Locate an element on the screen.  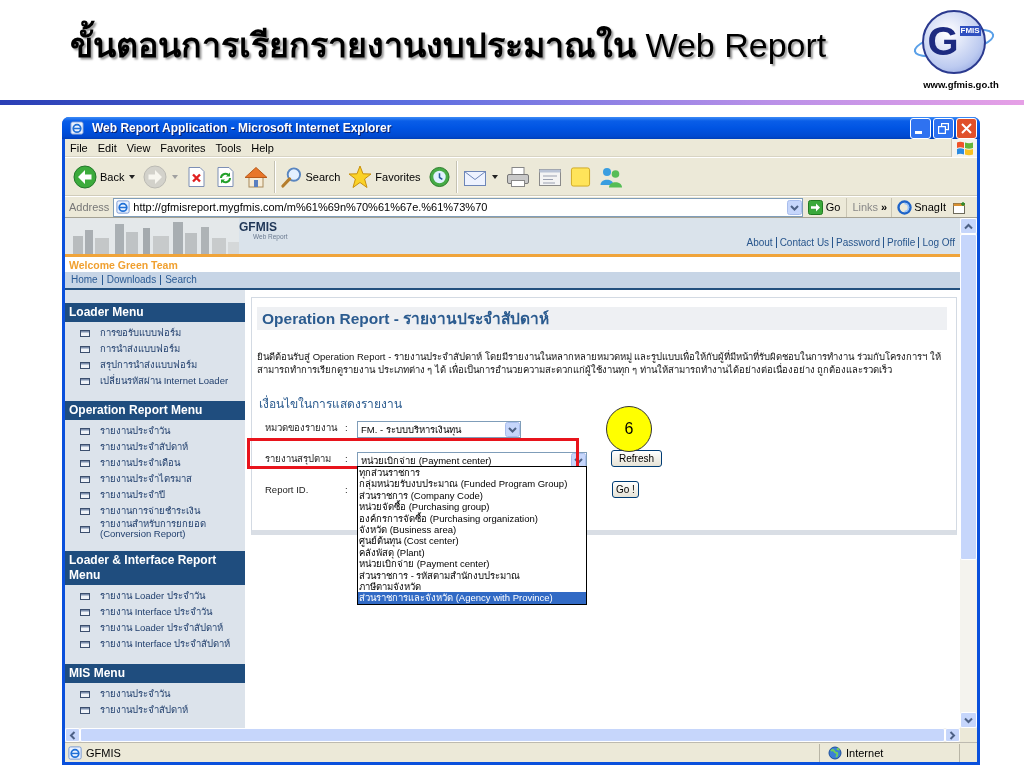
section-heading: เงื่อนไขในการแสดงรายงาน is located at coordinates (330, 404).